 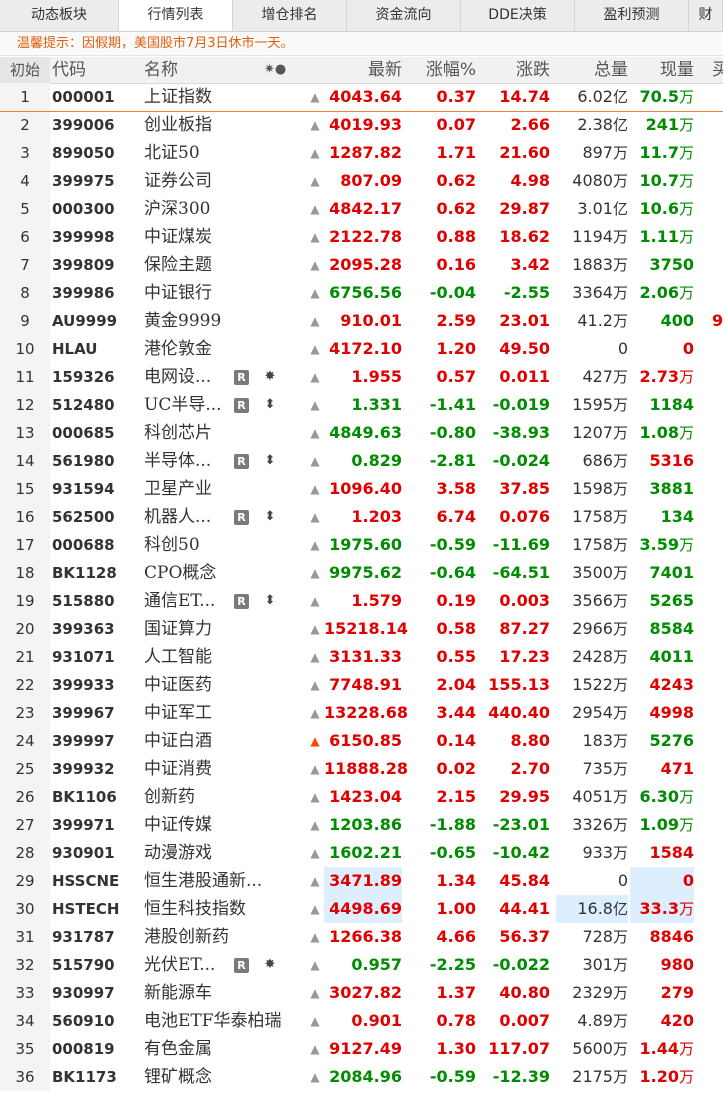 What do you see at coordinates (361, 153) in the screenshot?
I see `table-row: 3 899050 北证50 ▲ 1287.82 1.71 21.60 897万 11.7万` at bounding box center [361, 153].